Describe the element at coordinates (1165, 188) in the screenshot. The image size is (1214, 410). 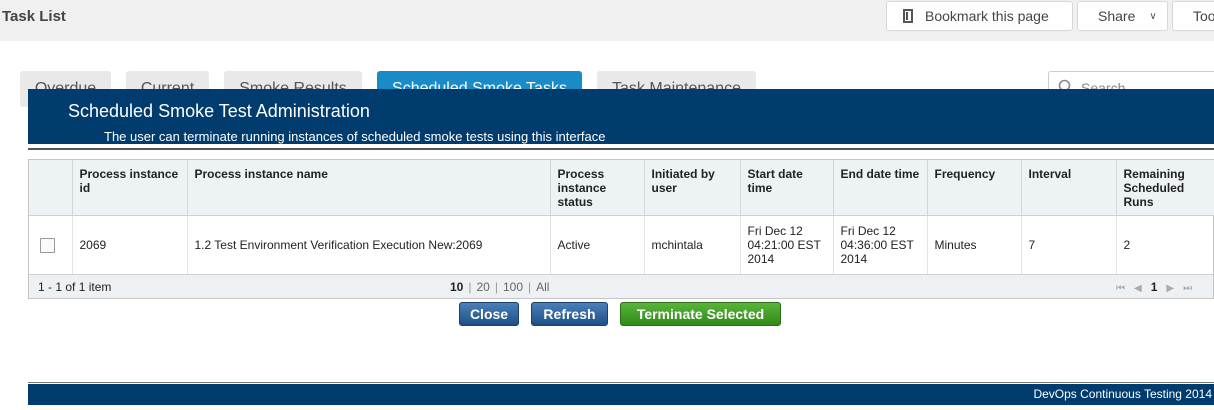
I see `column-header: Remaining Scheduled Runs` at that location.